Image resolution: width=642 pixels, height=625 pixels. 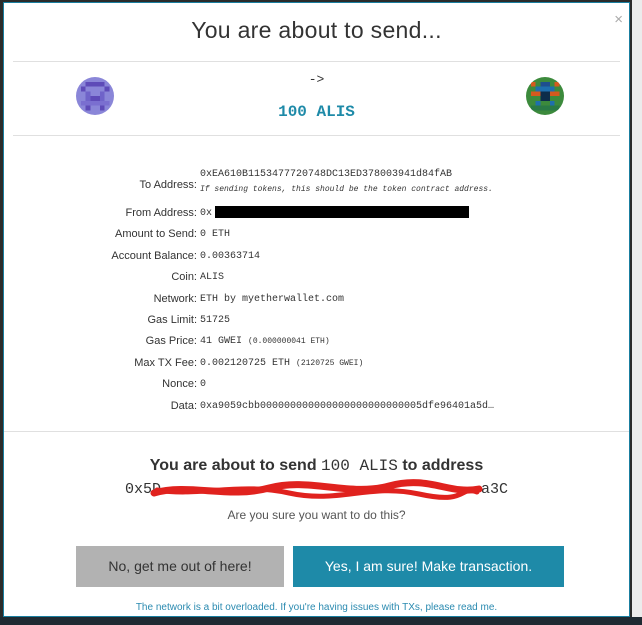 I want to click on redaction-bar, so click(x=342, y=212).